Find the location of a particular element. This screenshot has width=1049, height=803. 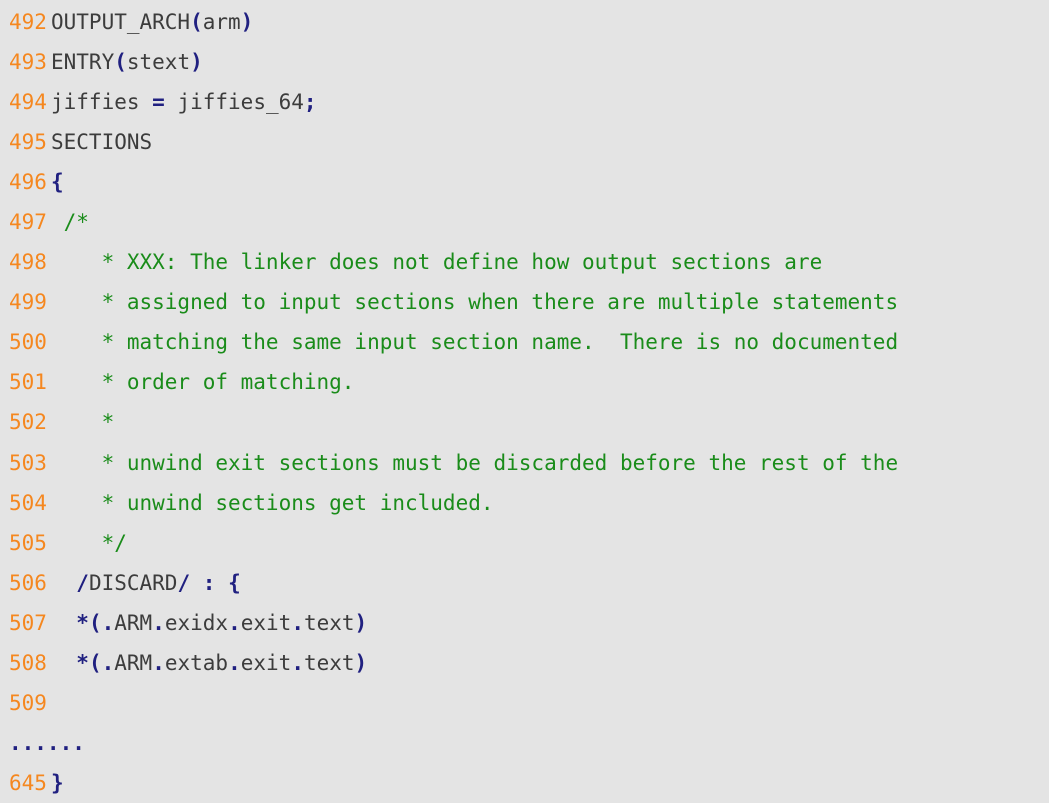

code-line: 501 * order of matching. is located at coordinates (524, 382).